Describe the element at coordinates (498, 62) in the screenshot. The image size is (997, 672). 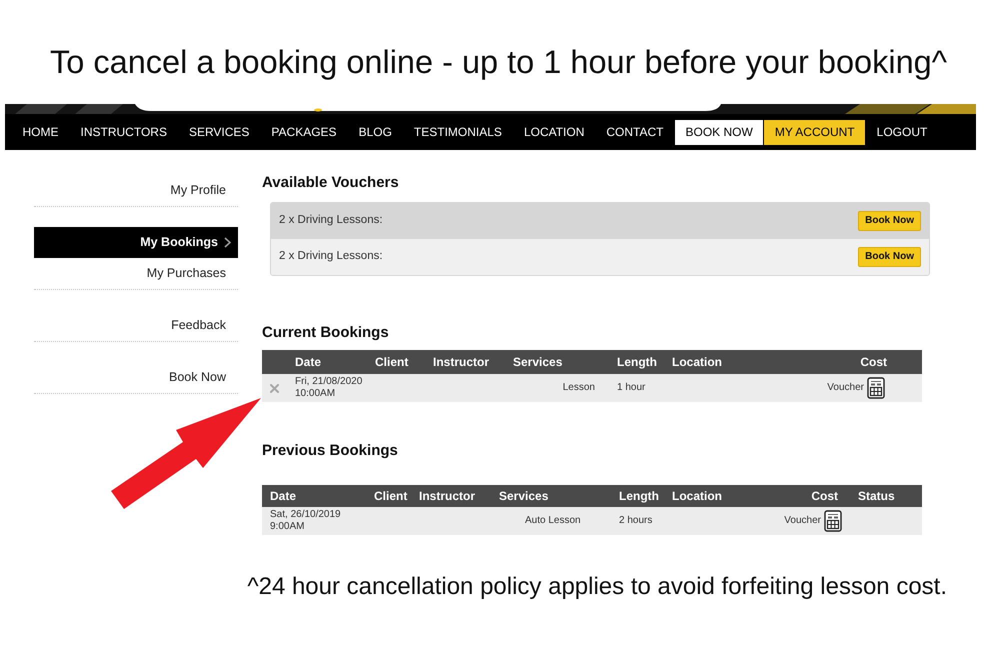
I see `caption-text: To cancel a booking online - up to 1 hour before your booking^` at that location.